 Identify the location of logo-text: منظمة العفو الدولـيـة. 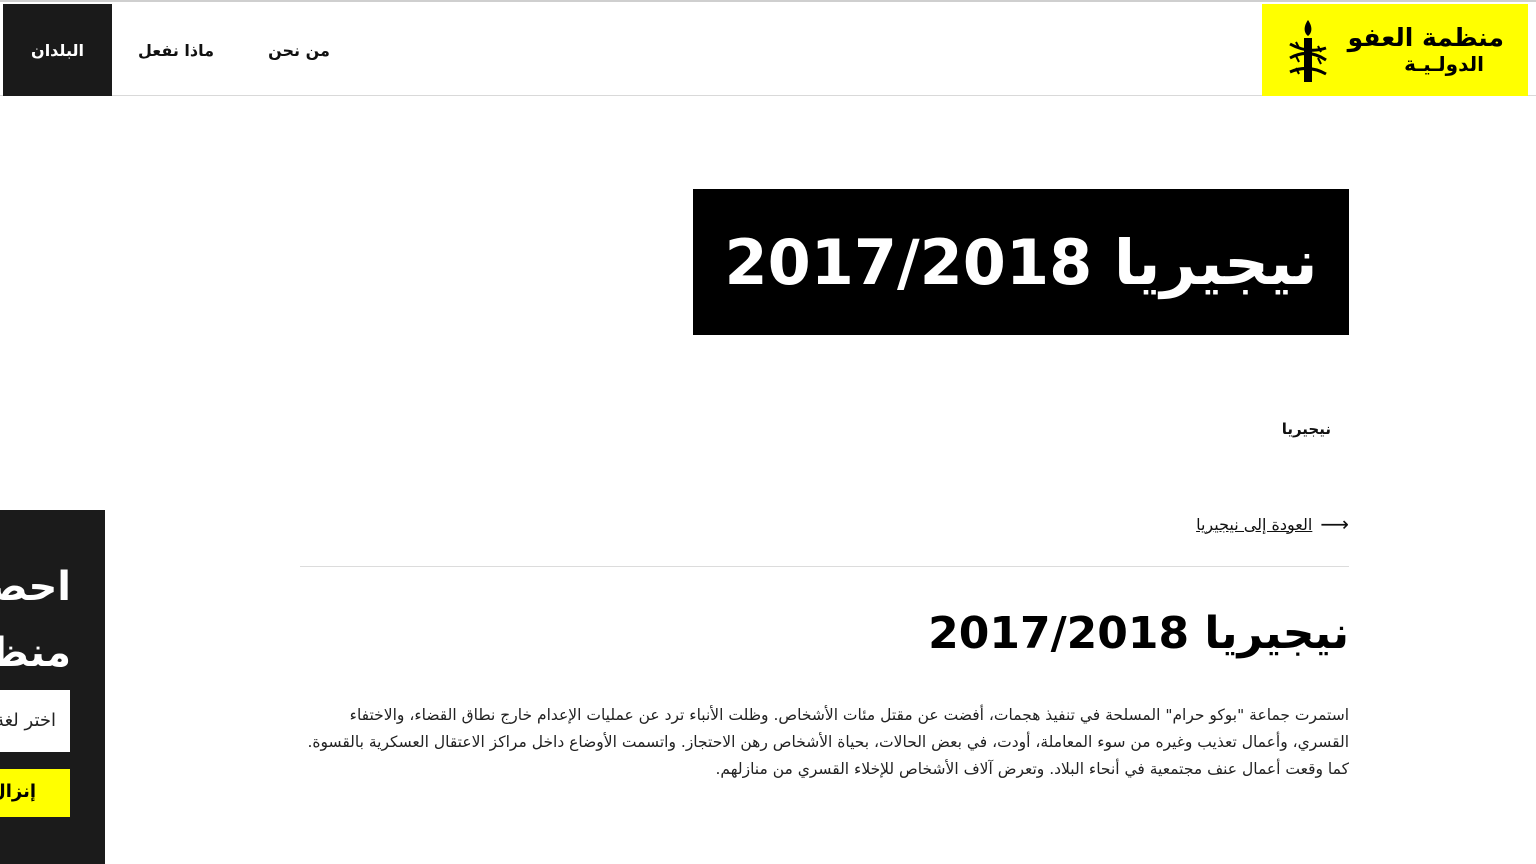
(1419, 50).